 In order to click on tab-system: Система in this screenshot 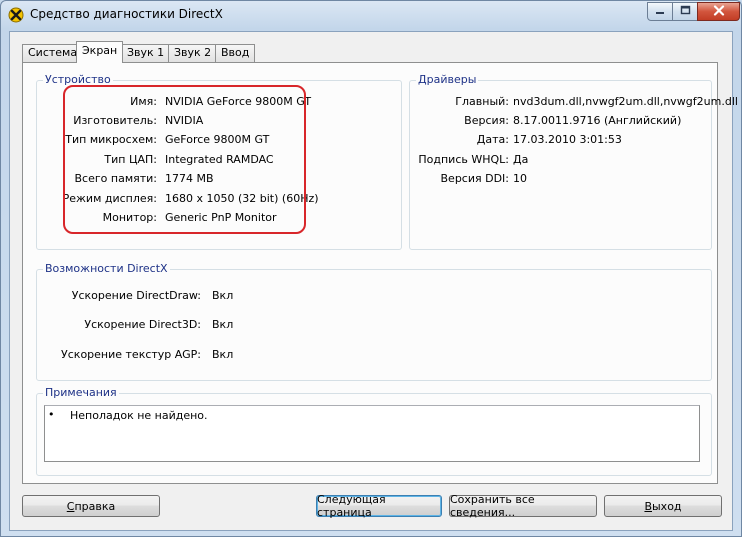, I will do `click(53, 53)`.